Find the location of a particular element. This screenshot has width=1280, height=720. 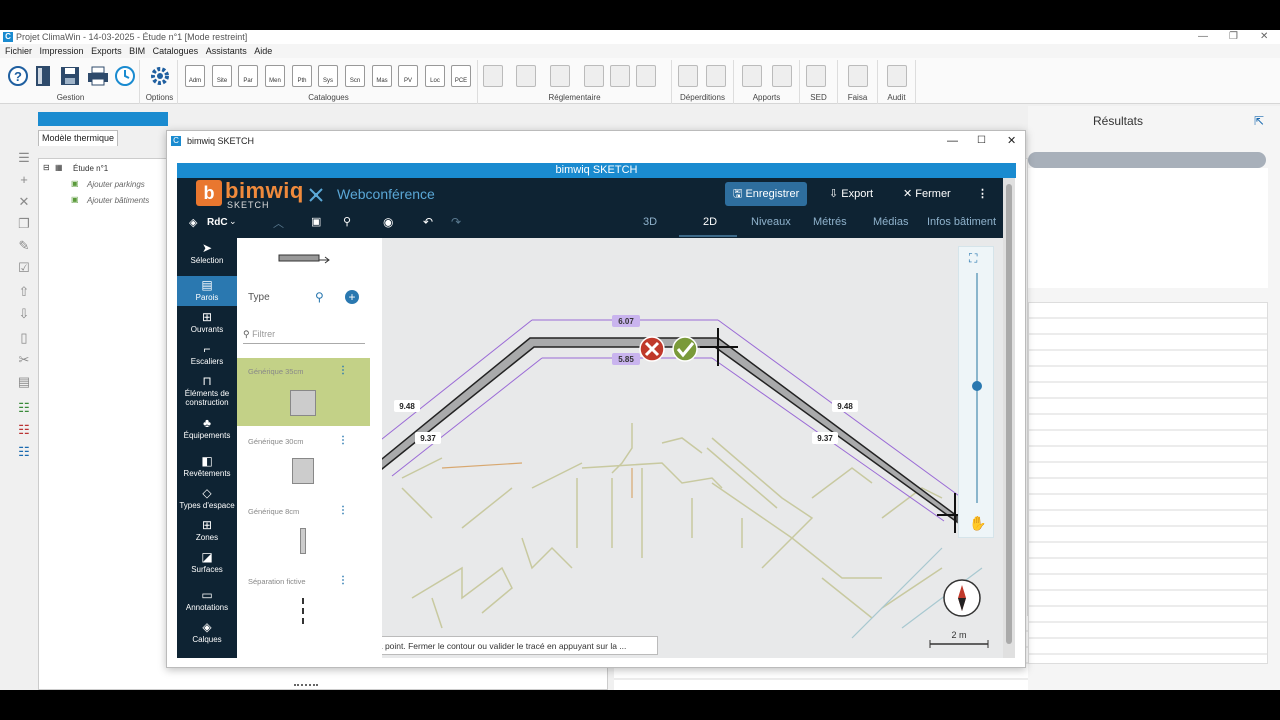

catalogue-adm-icon: Adm is located at coordinates (195, 76).